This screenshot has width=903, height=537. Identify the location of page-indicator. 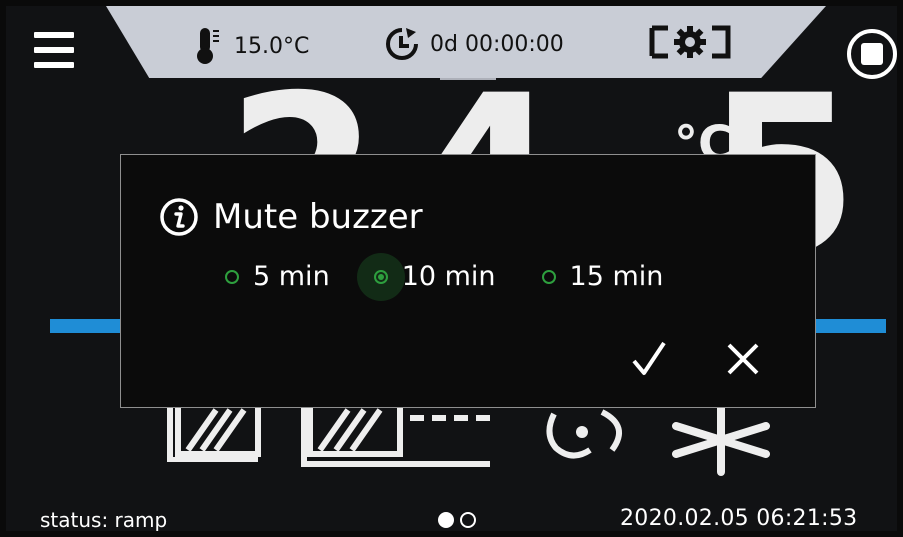
(457, 520).